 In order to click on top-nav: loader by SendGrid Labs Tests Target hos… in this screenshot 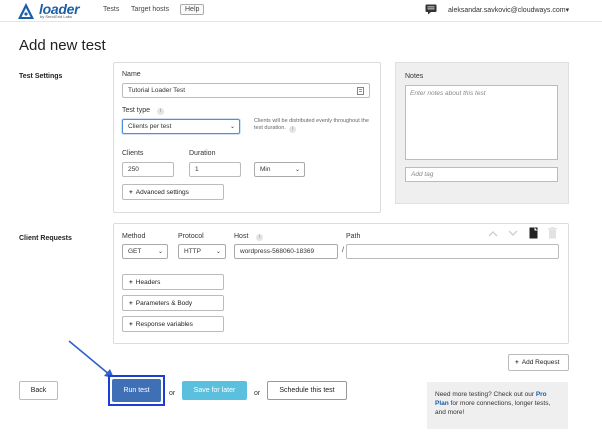, I will do `click(301, 11)`.